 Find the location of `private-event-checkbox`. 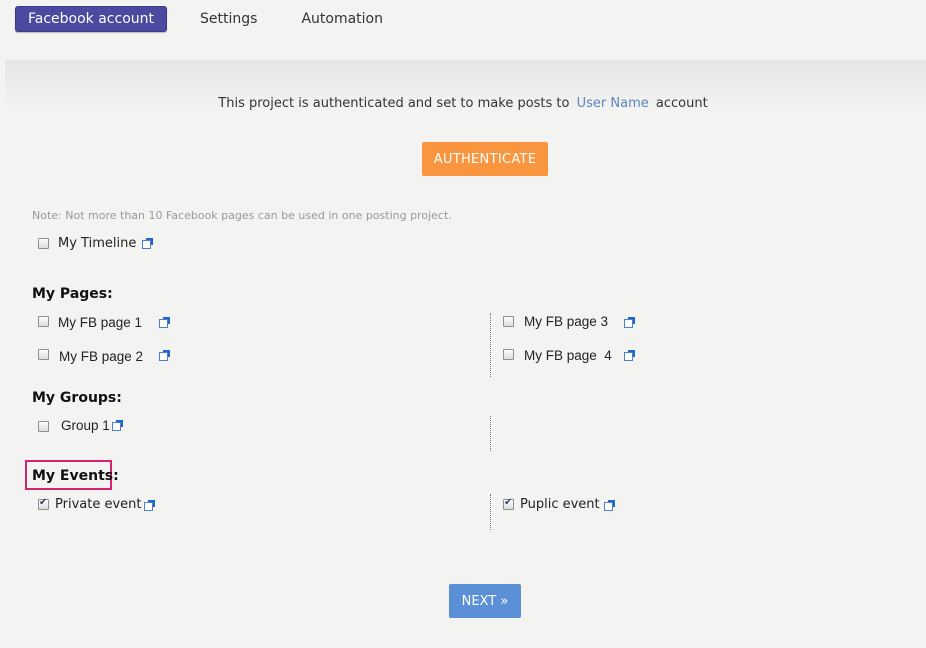

private-event-checkbox is located at coordinates (43, 503).